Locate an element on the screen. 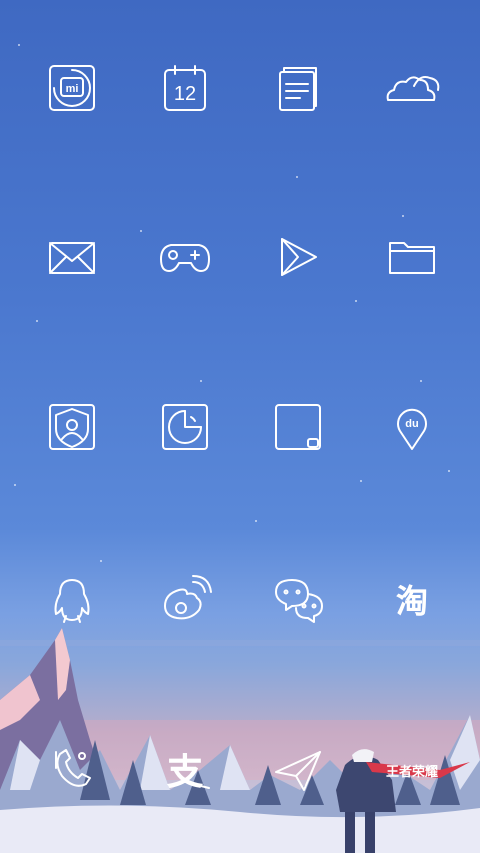  mi-store-icon: mi is located at coordinates (72, 88).